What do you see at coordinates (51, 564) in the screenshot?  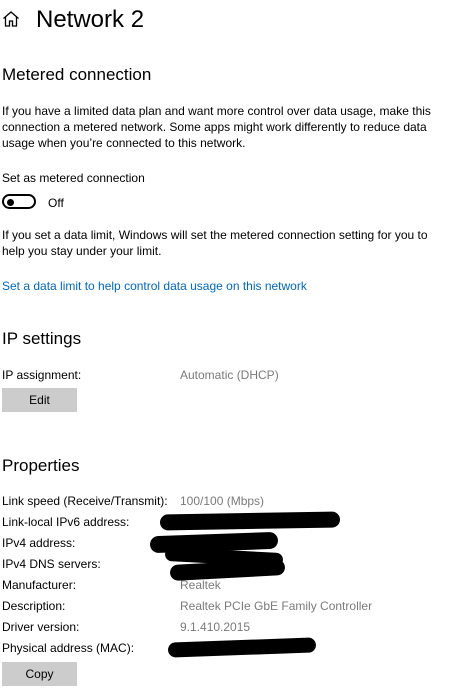 I see `ipv4-dns-label: IPv4 DNS servers:` at bounding box center [51, 564].